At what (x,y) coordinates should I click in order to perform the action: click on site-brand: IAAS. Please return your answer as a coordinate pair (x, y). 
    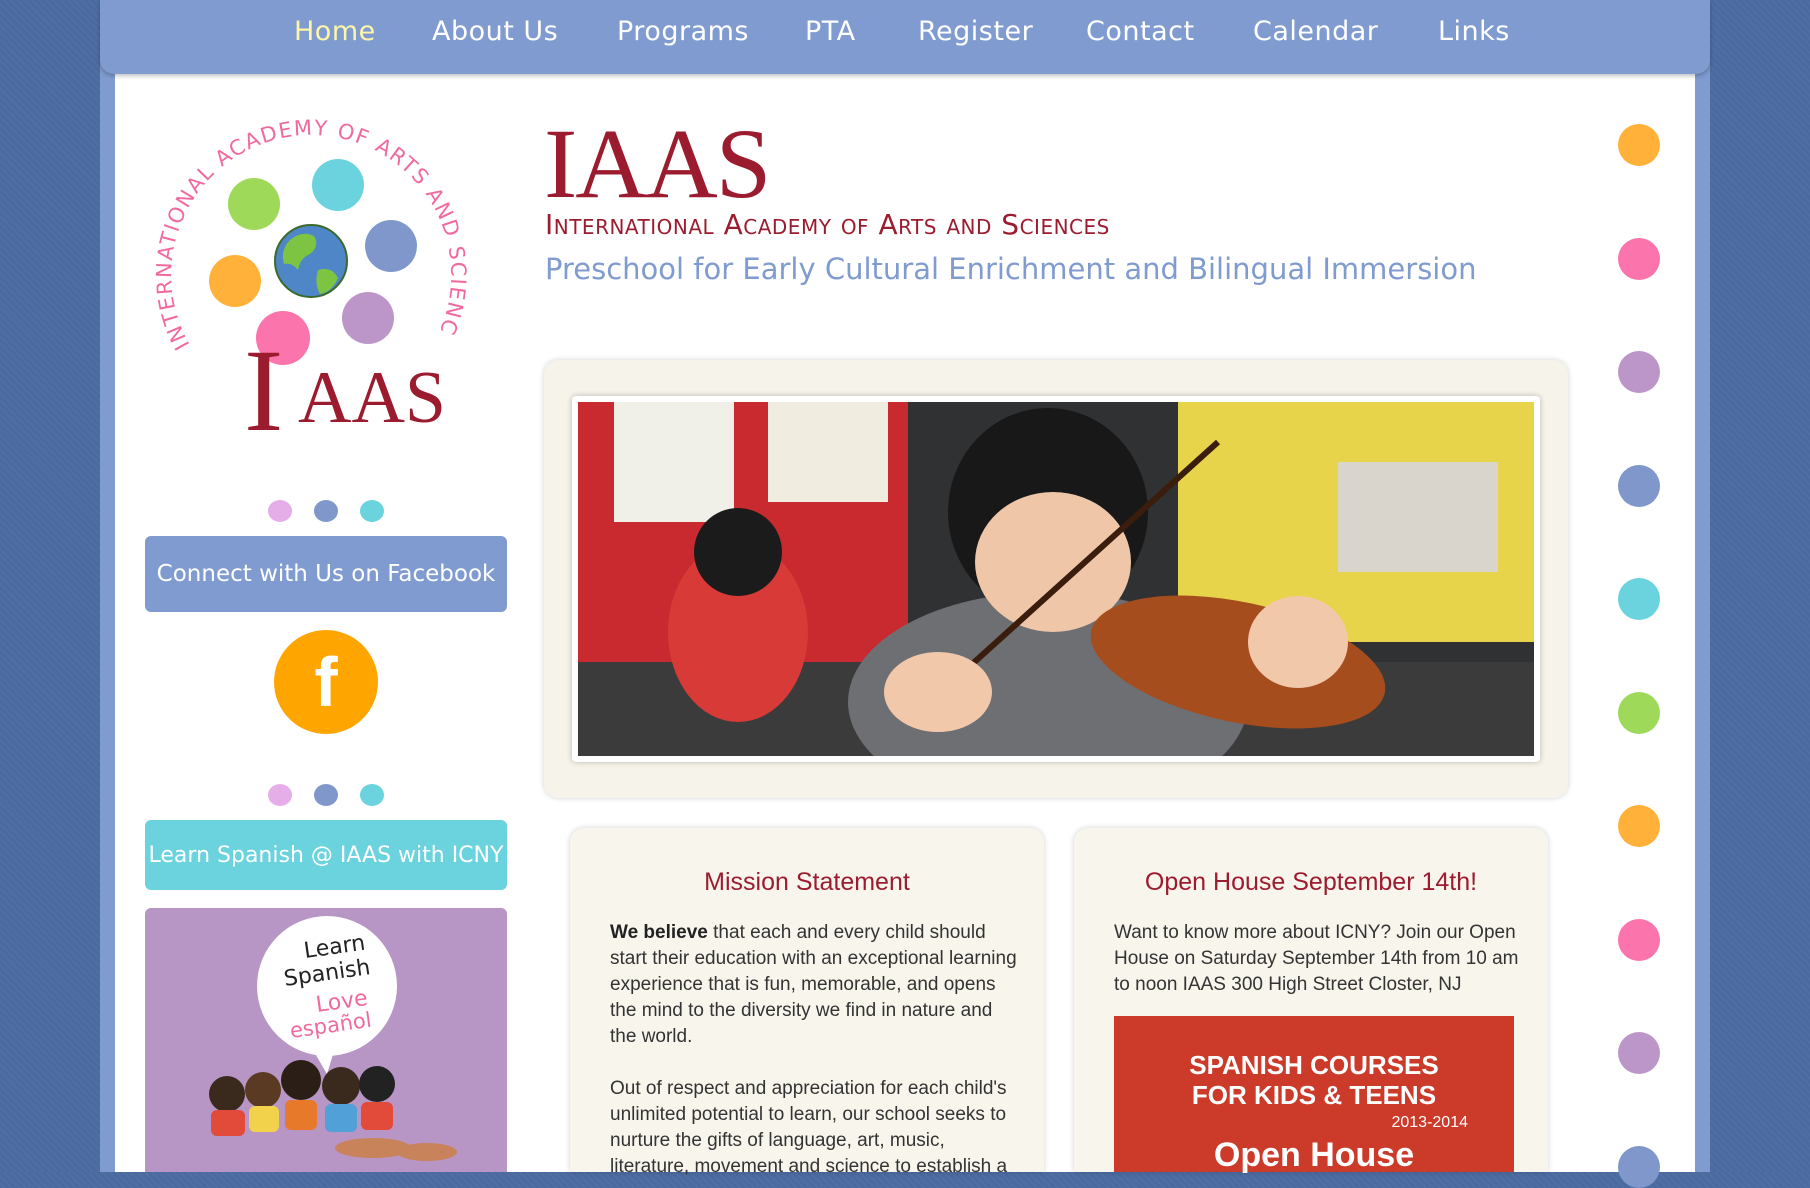
    Looking at the image, I should click on (657, 163).